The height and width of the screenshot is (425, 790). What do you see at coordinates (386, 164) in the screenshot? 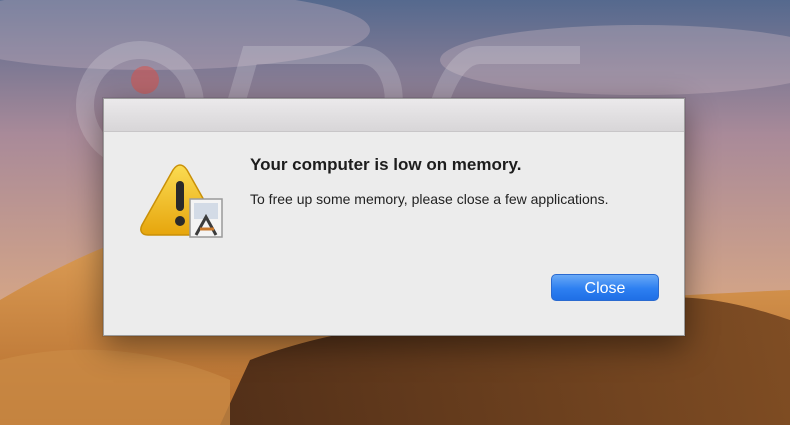
I see `dialog-title: Your computer is low on memory.` at bounding box center [386, 164].